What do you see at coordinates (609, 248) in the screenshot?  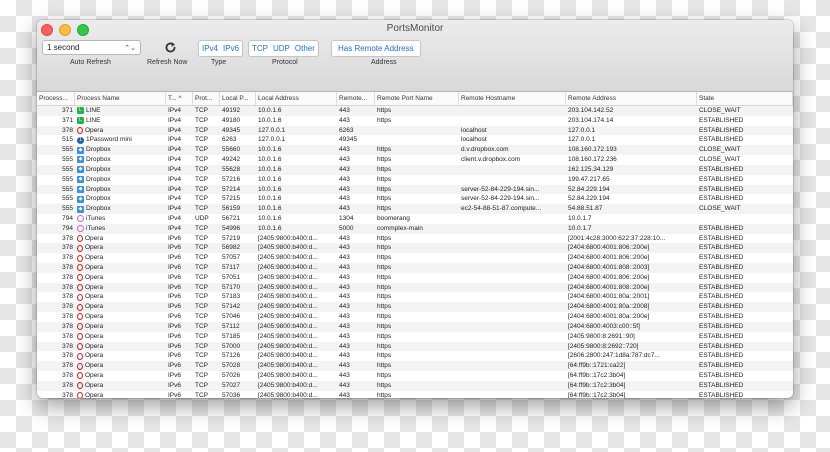 I see `cell-remote-address: [2404:6800:4001:806::200e]` at bounding box center [609, 248].